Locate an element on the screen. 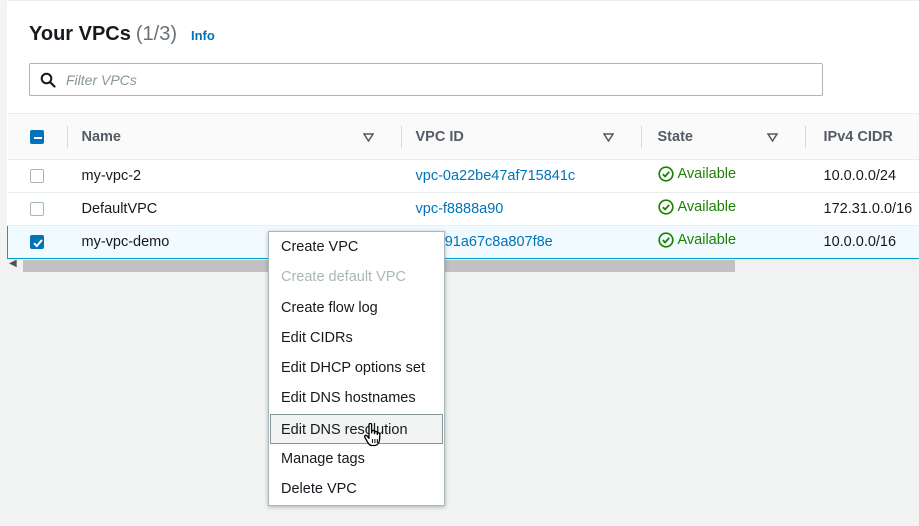 The width and height of the screenshot is (919, 526). menu-item-edit-dns-resolution: Edit DNS resolution is located at coordinates (356, 429).